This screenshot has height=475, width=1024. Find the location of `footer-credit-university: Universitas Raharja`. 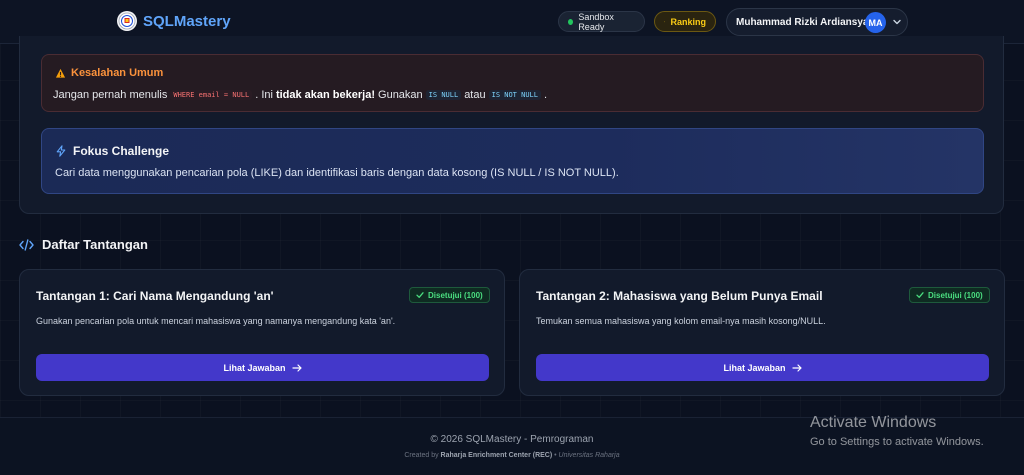

footer-credit-university: Universitas Raharja is located at coordinates (589, 455).